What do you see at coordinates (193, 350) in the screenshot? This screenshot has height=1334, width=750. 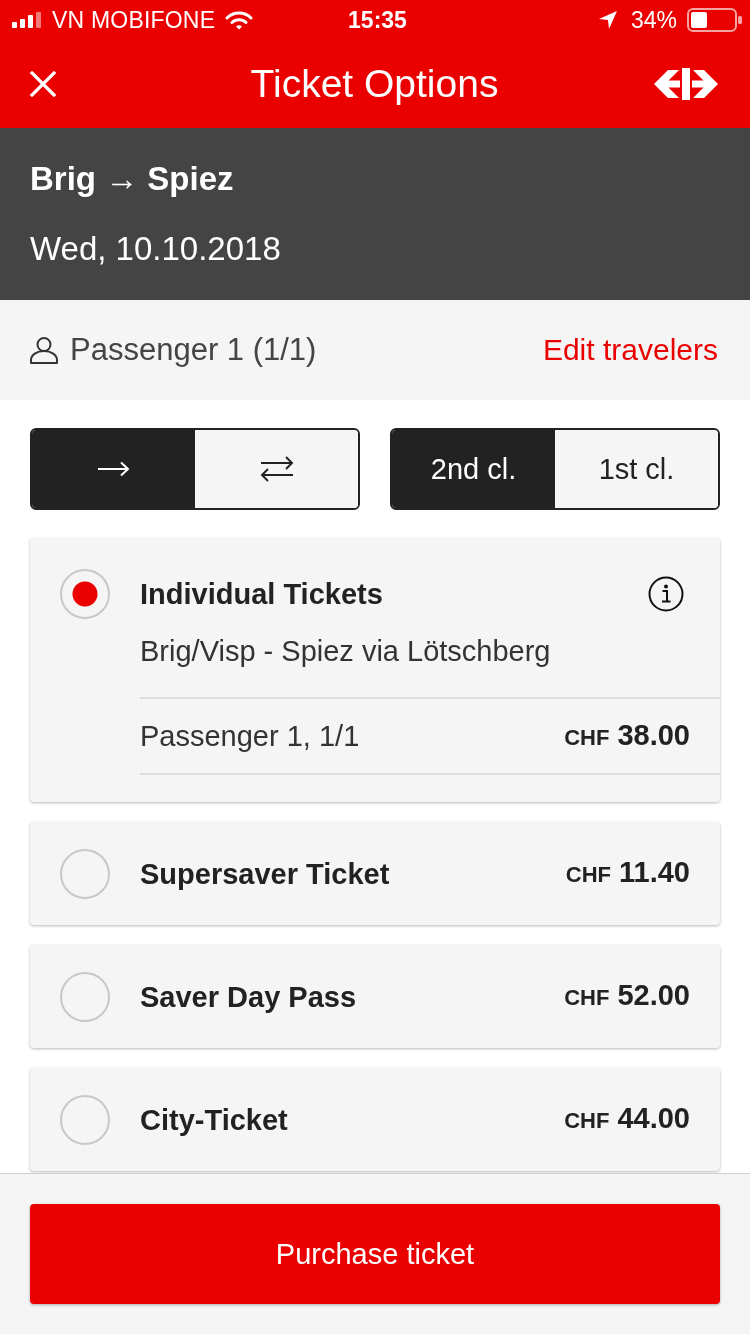 I see `passenger-summary: Passenger 1 (1/1)` at bounding box center [193, 350].